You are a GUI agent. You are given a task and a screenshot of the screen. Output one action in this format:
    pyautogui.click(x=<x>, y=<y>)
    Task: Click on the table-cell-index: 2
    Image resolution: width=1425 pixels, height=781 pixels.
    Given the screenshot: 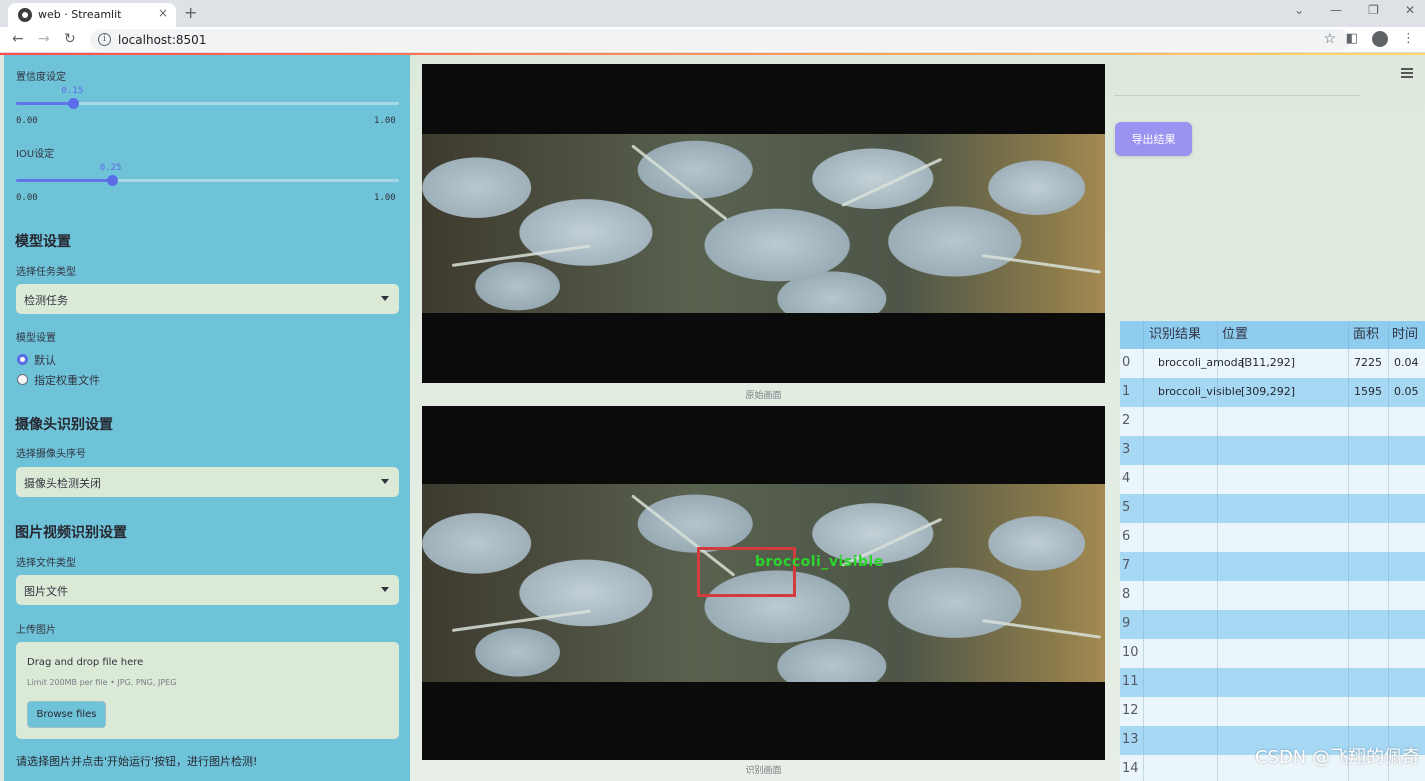 What is the action you would take?
    pyautogui.click(x=1126, y=420)
    